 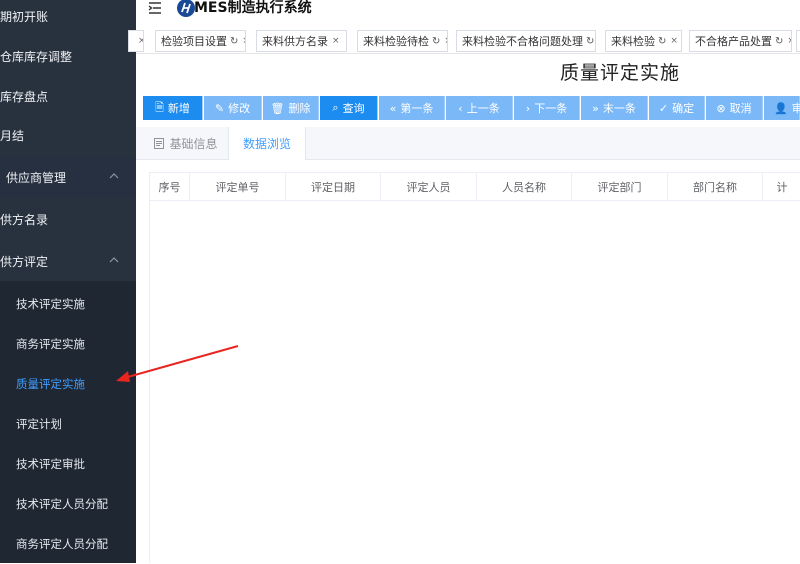 What do you see at coordinates (68, 464) in the screenshot?
I see `sidebar-subitem-tech-approve: 技术评定审批` at bounding box center [68, 464].